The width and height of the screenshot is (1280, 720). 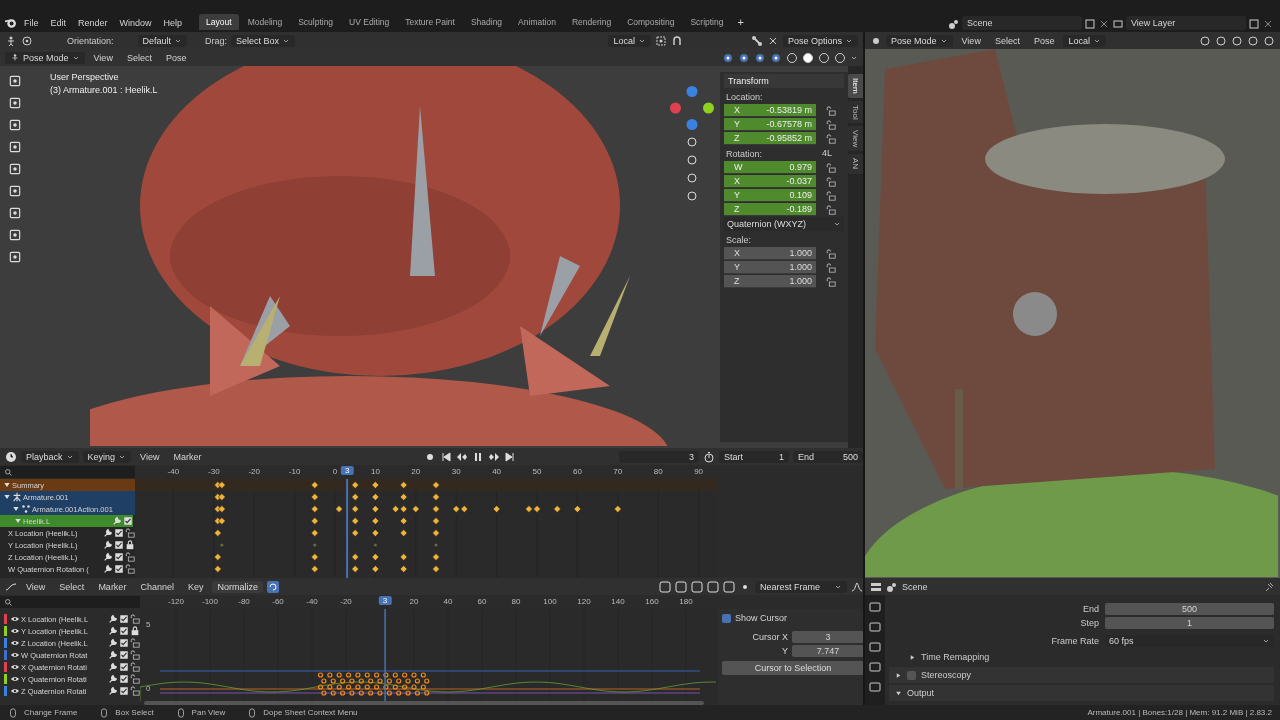 I want to click on end-frame-field: End 500, so click(x=828, y=456).